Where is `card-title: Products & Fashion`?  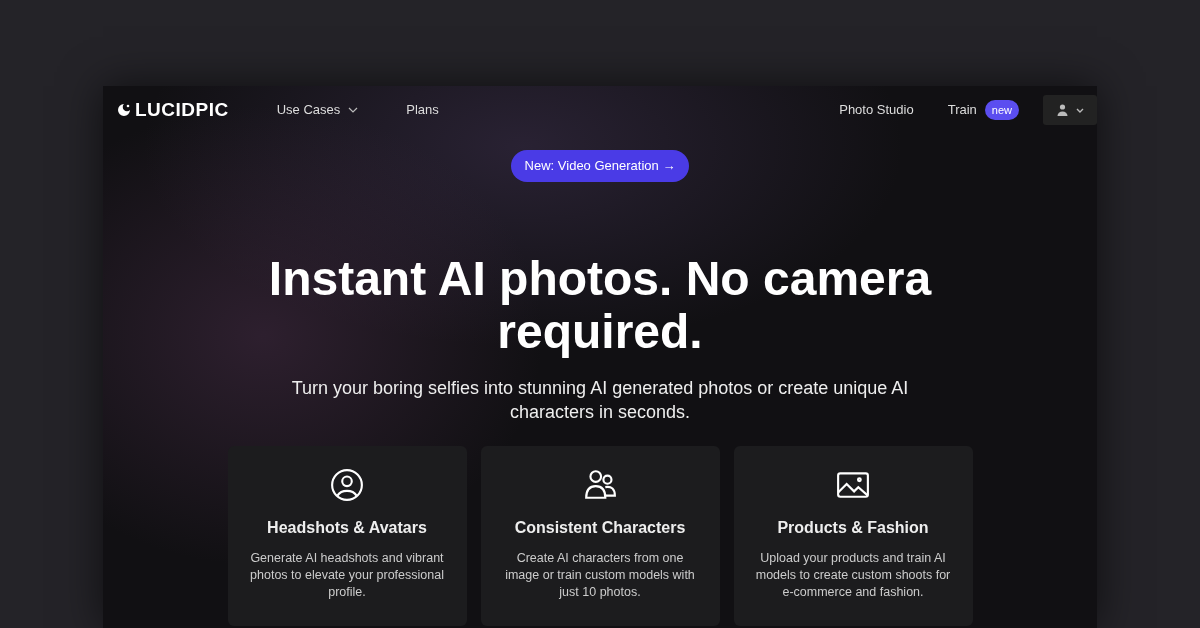 card-title: Products & Fashion is located at coordinates (853, 527).